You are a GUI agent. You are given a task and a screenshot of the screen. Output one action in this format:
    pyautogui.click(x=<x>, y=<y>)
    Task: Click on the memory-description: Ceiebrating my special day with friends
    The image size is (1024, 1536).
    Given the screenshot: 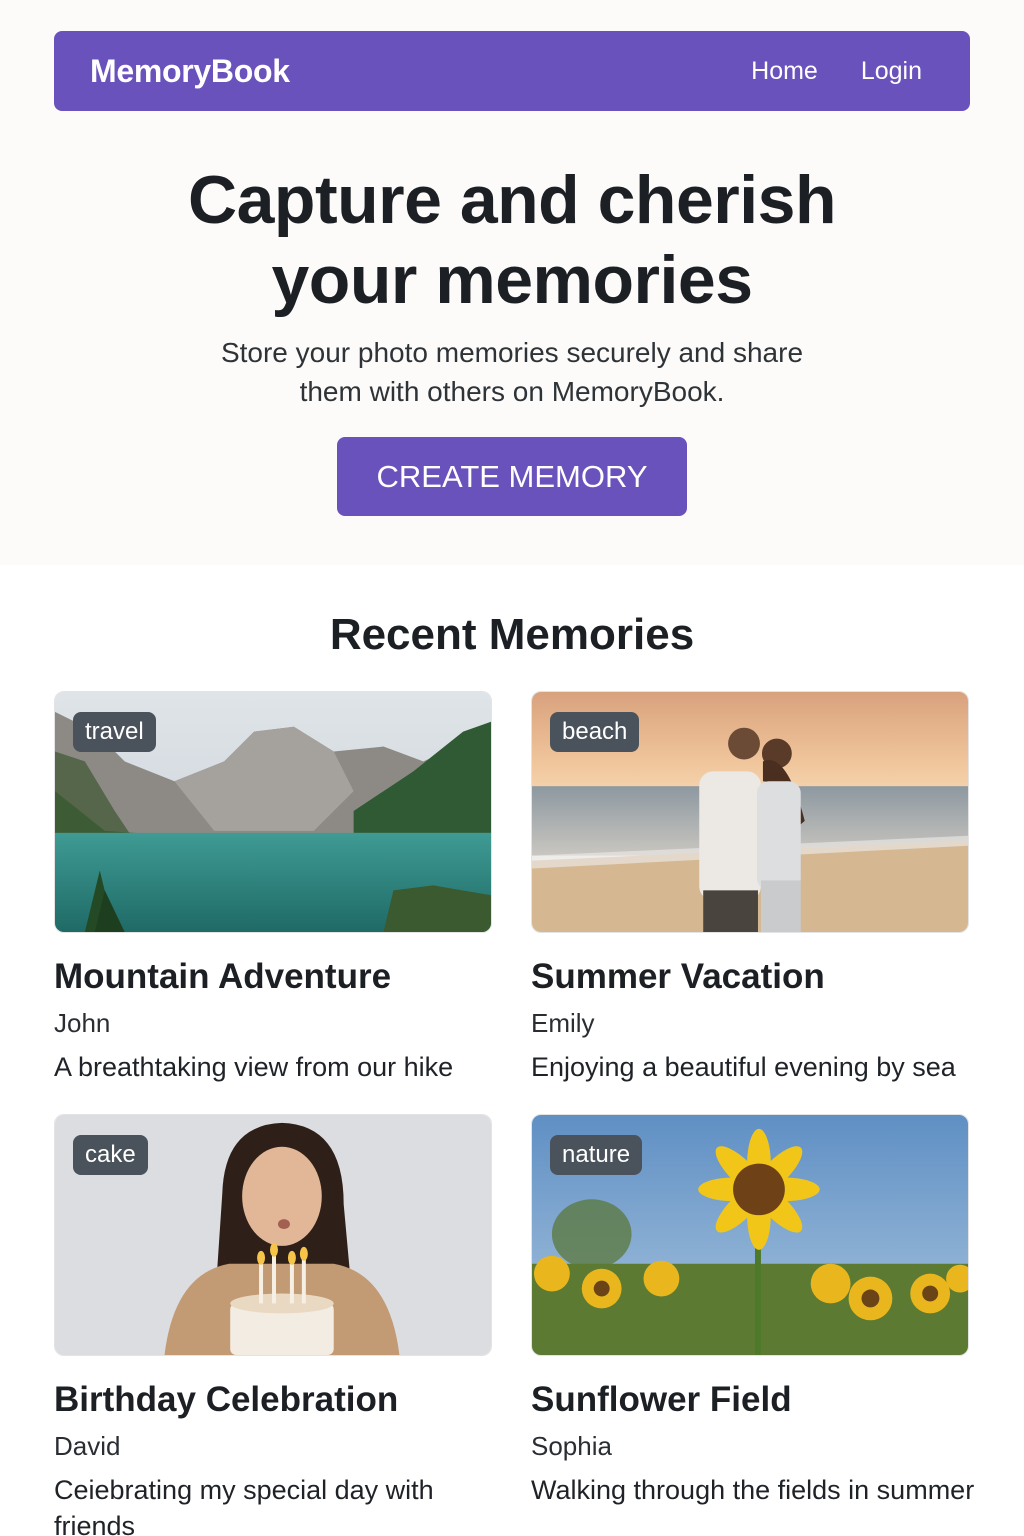 What is the action you would take?
    pyautogui.click(x=244, y=1505)
    